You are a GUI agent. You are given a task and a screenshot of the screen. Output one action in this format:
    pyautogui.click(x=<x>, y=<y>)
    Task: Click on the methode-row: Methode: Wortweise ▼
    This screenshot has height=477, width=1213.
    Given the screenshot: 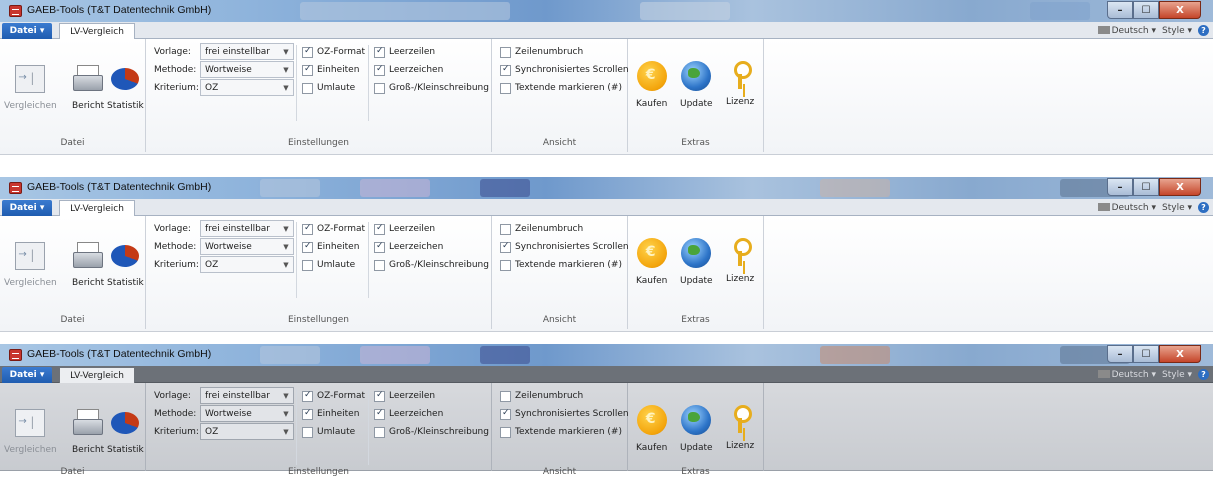 What is the action you would take?
    pyautogui.click(x=224, y=413)
    